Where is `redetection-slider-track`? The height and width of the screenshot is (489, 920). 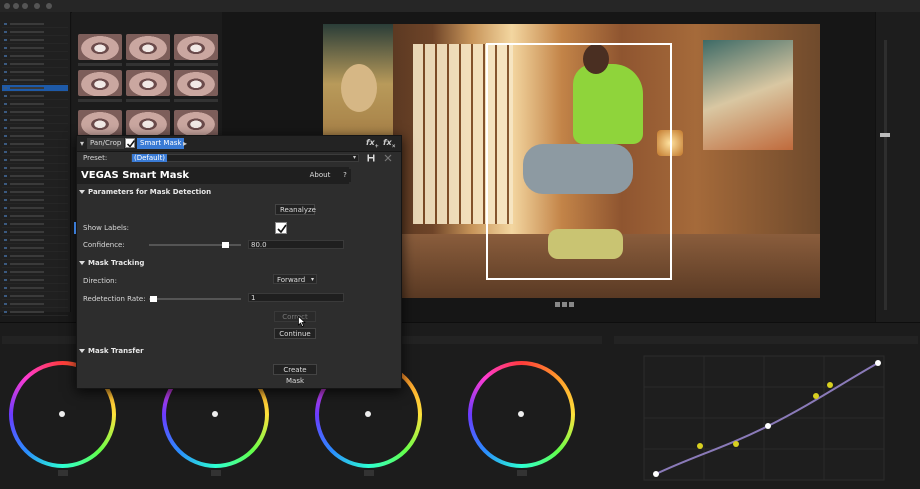
redetection-slider-track is located at coordinates (195, 299).